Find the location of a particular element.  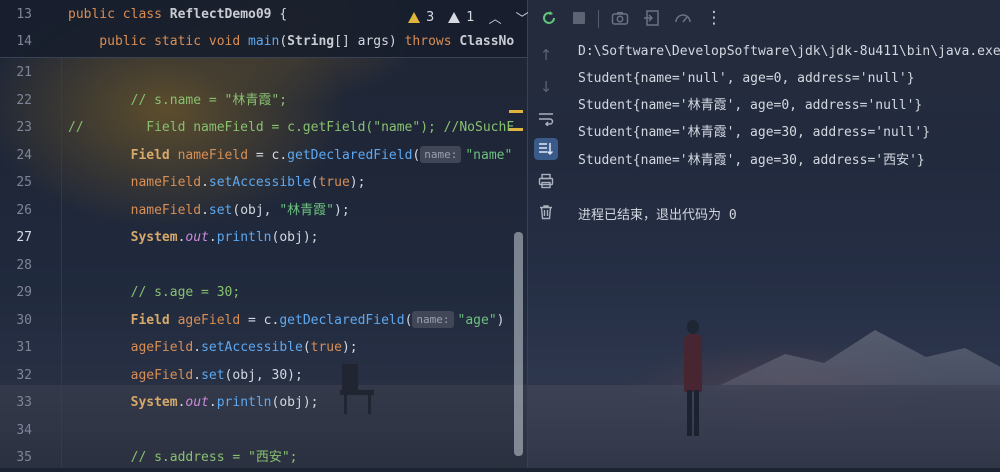

line-number: 25 is located at coordinates (16, 183).